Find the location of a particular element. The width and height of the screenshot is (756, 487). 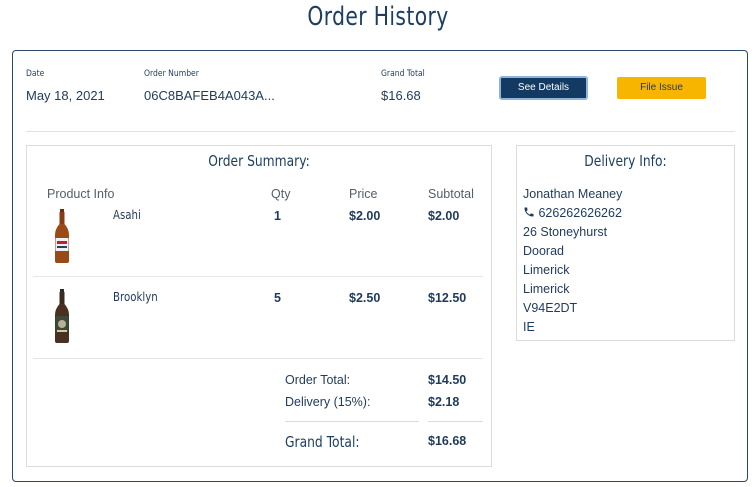

file-issue-button: File Issue is located at coordinates (661, 88).